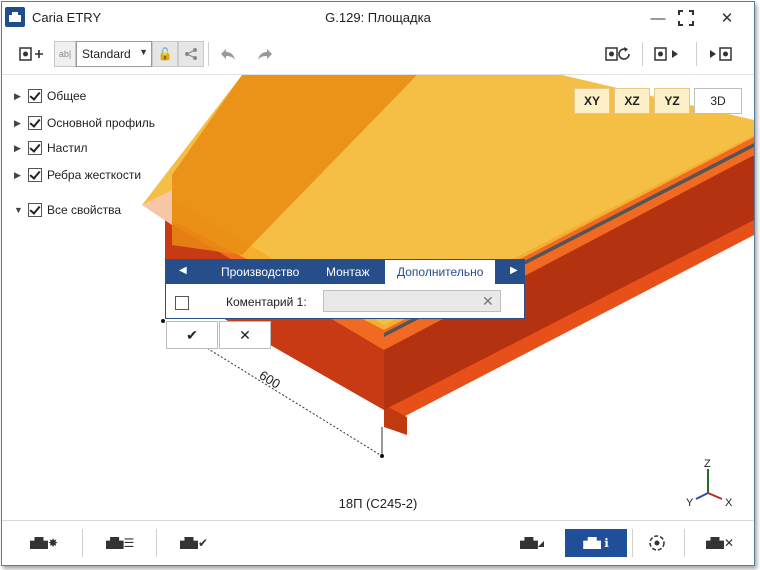  What do you see at coordinates (514, 270) in the screenshot?
I see `tab-next-icon: ▶` at bounding box center [514, 270].